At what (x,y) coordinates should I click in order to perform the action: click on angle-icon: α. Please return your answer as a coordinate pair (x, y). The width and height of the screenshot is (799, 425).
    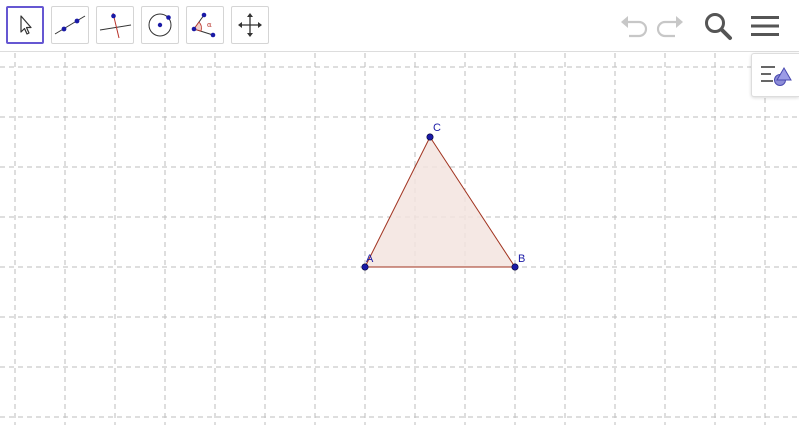
    Looking at the image, I should click on (203, 25).